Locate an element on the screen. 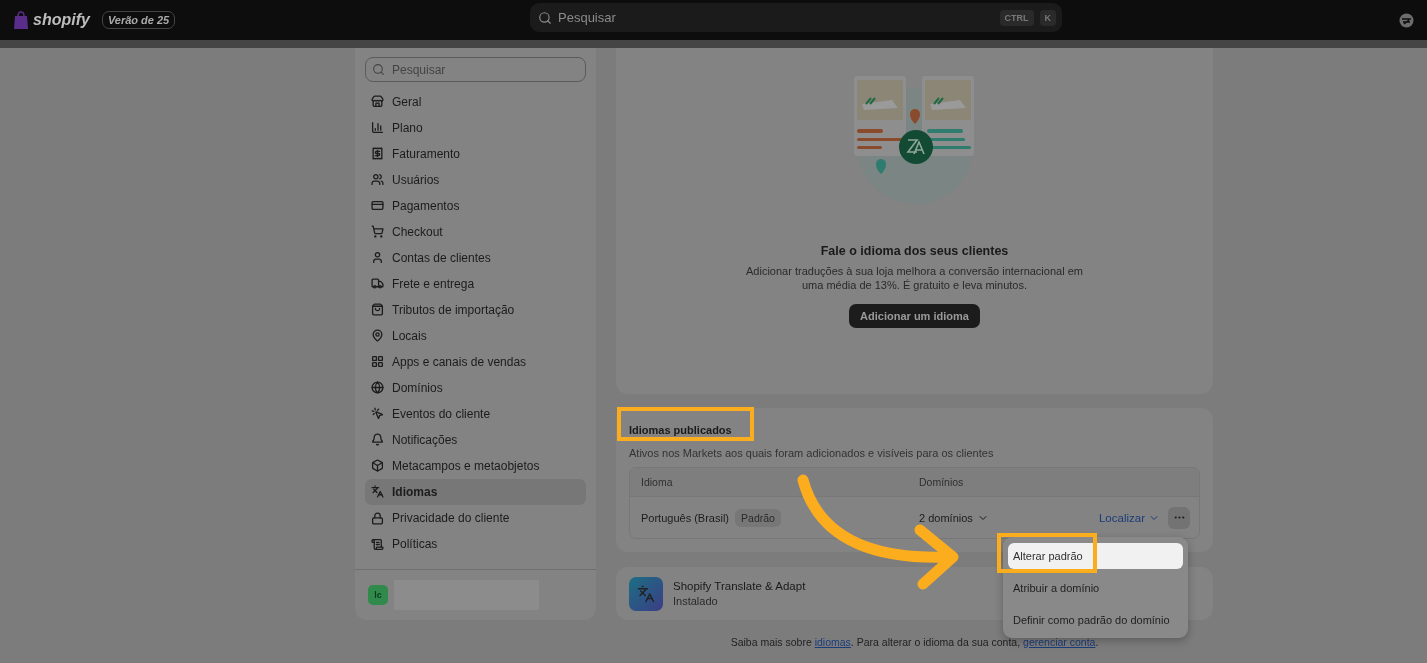  logo-text: shopify is located at coordinates (61, 20).